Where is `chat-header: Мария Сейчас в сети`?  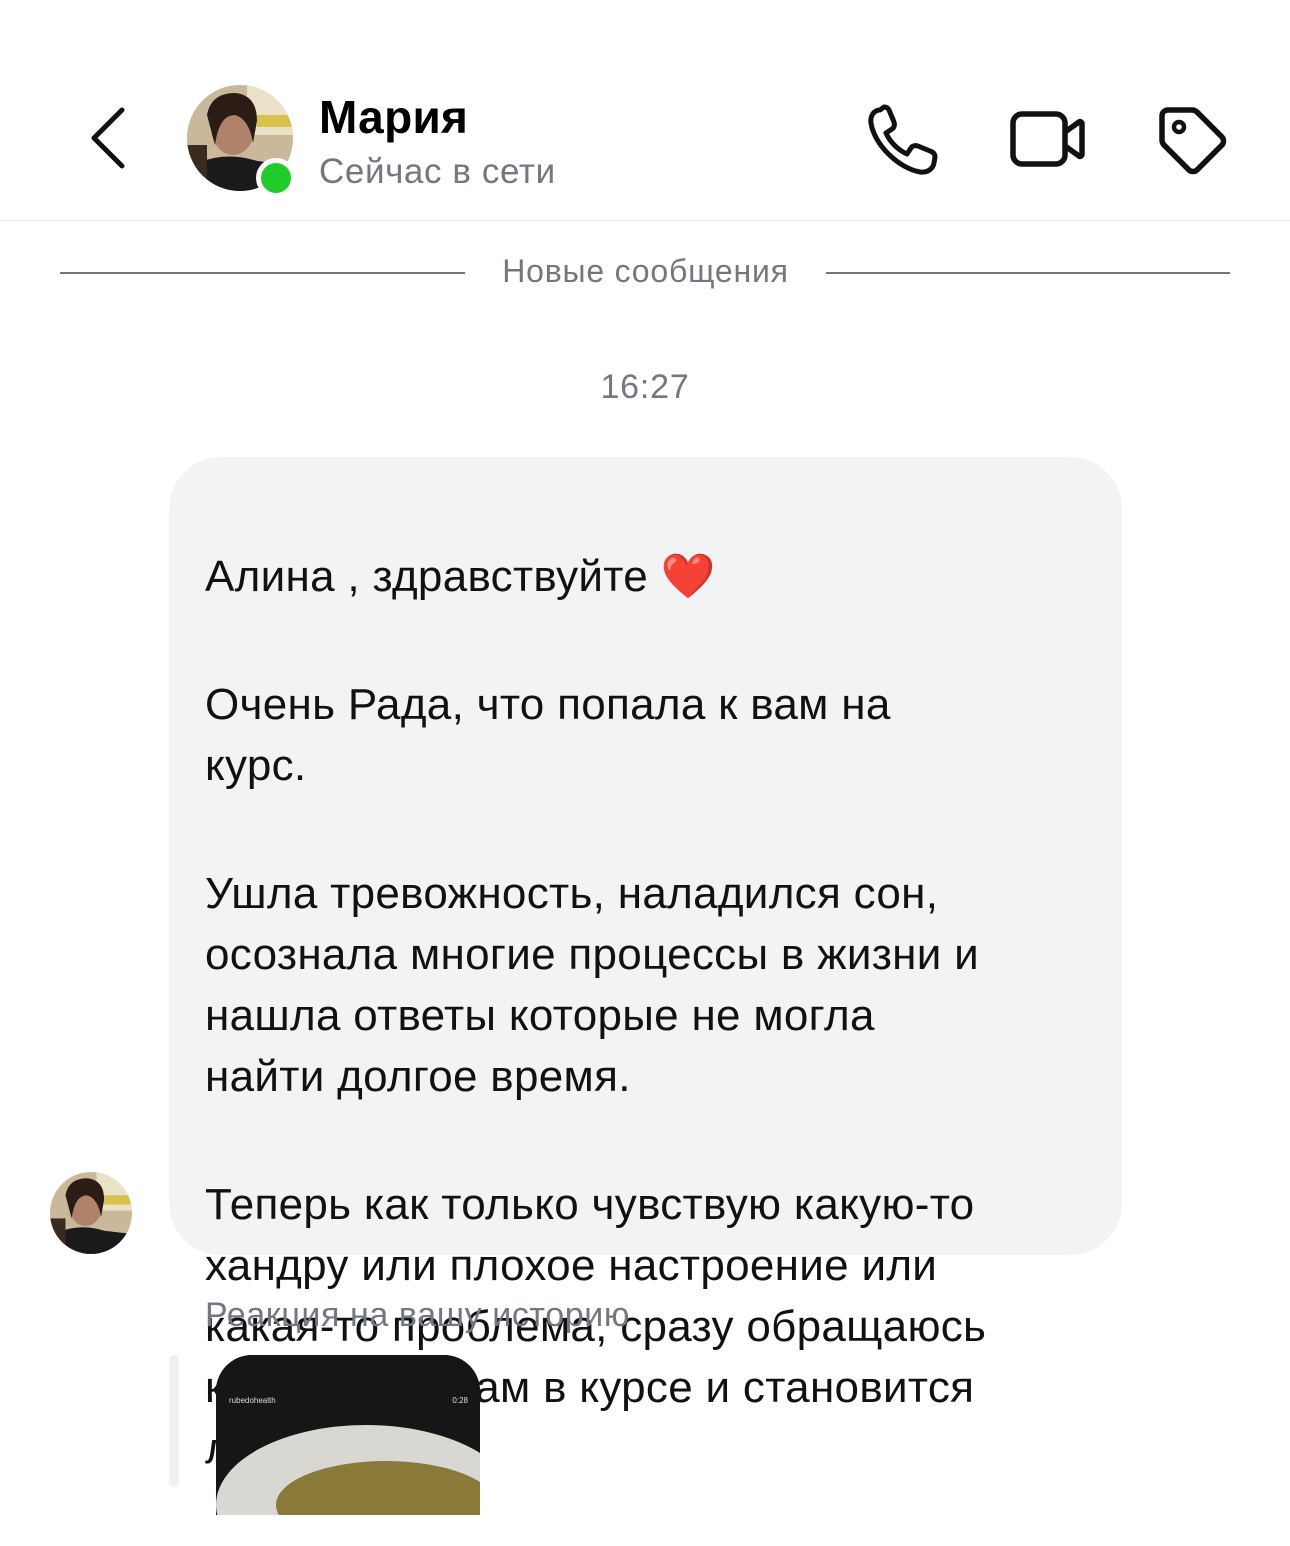 chat-header: Мария Сейчас в сети is located at coordinates (645, 110).